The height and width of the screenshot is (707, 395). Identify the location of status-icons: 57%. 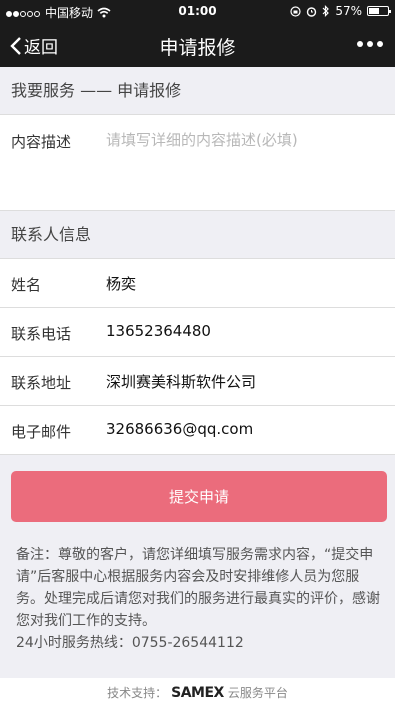
(340, 11).